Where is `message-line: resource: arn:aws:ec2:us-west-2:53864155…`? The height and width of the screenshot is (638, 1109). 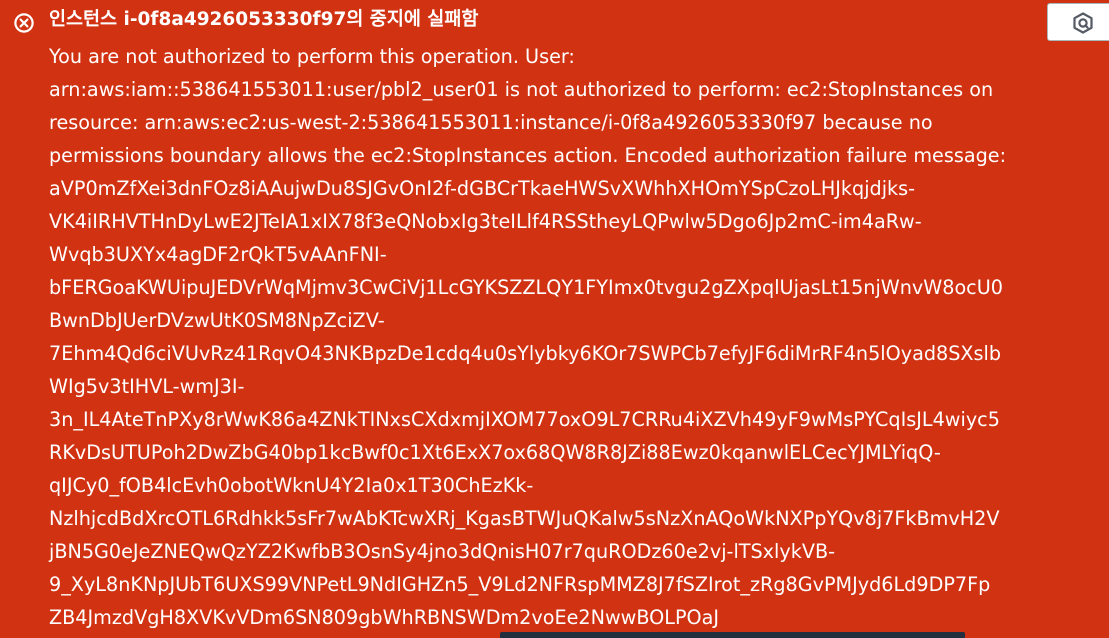 message-line: resource: arn:aws:ec2:us-west-2:53864155… is located at coordinates (491, 122).